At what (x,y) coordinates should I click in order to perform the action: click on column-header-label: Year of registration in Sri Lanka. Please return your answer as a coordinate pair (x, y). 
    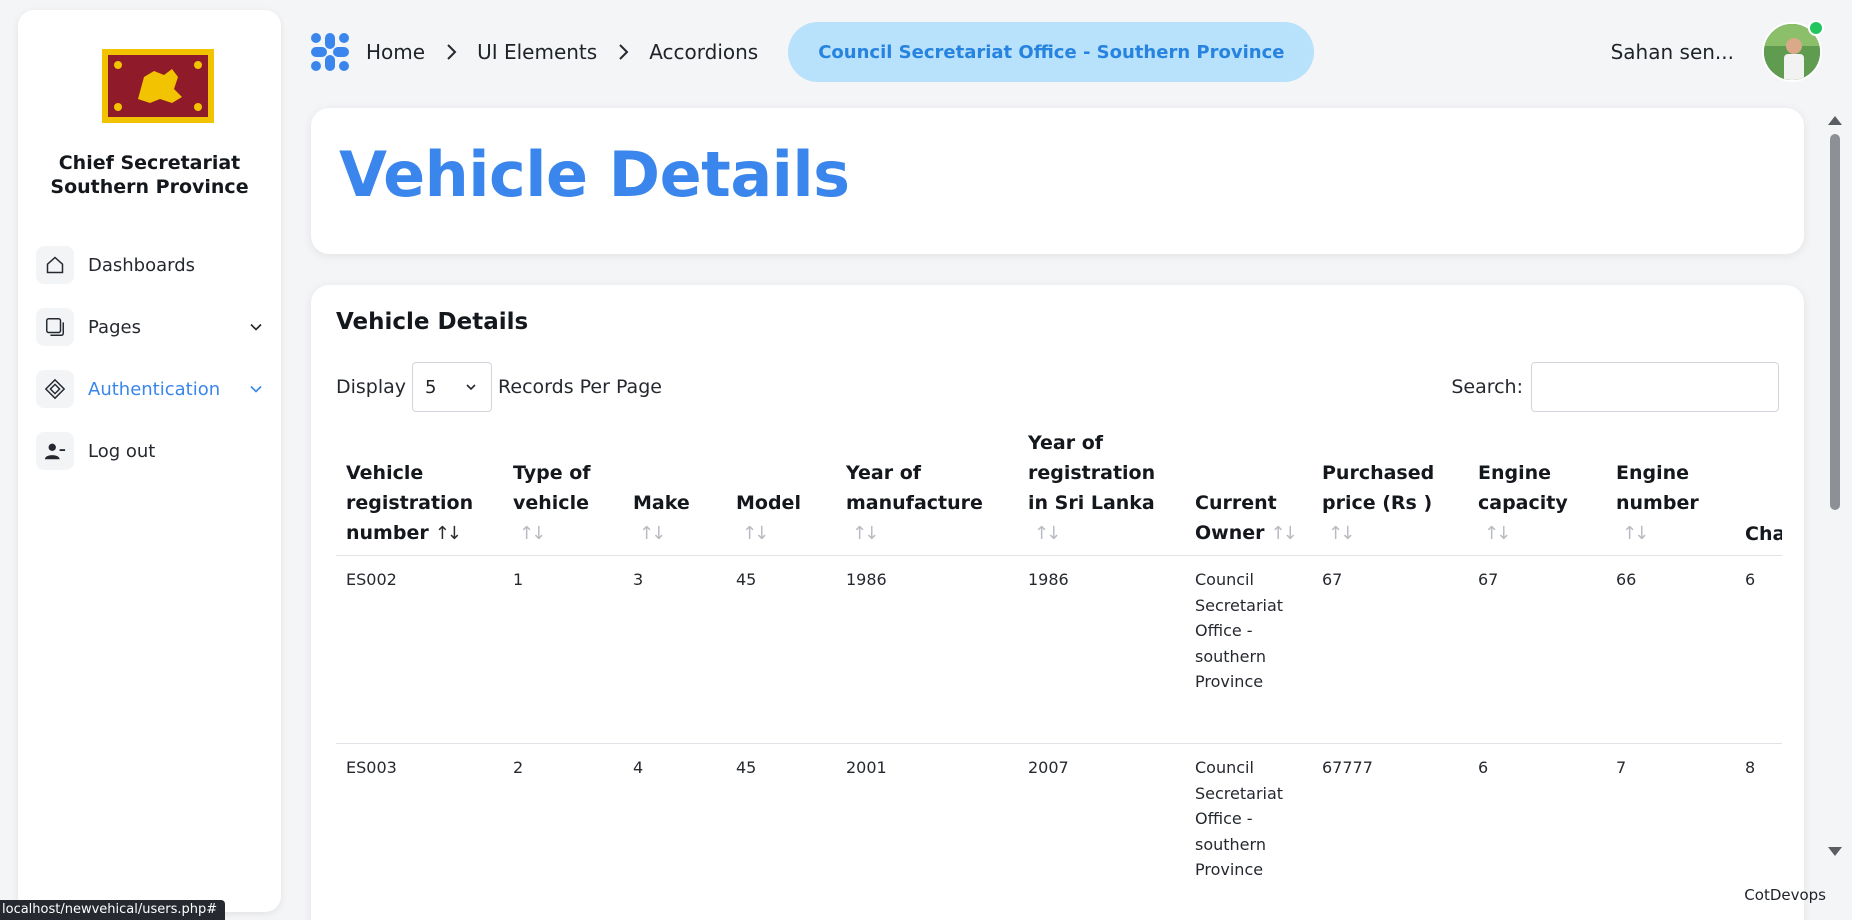
    Looking at the image, I should click on (1092, 473).